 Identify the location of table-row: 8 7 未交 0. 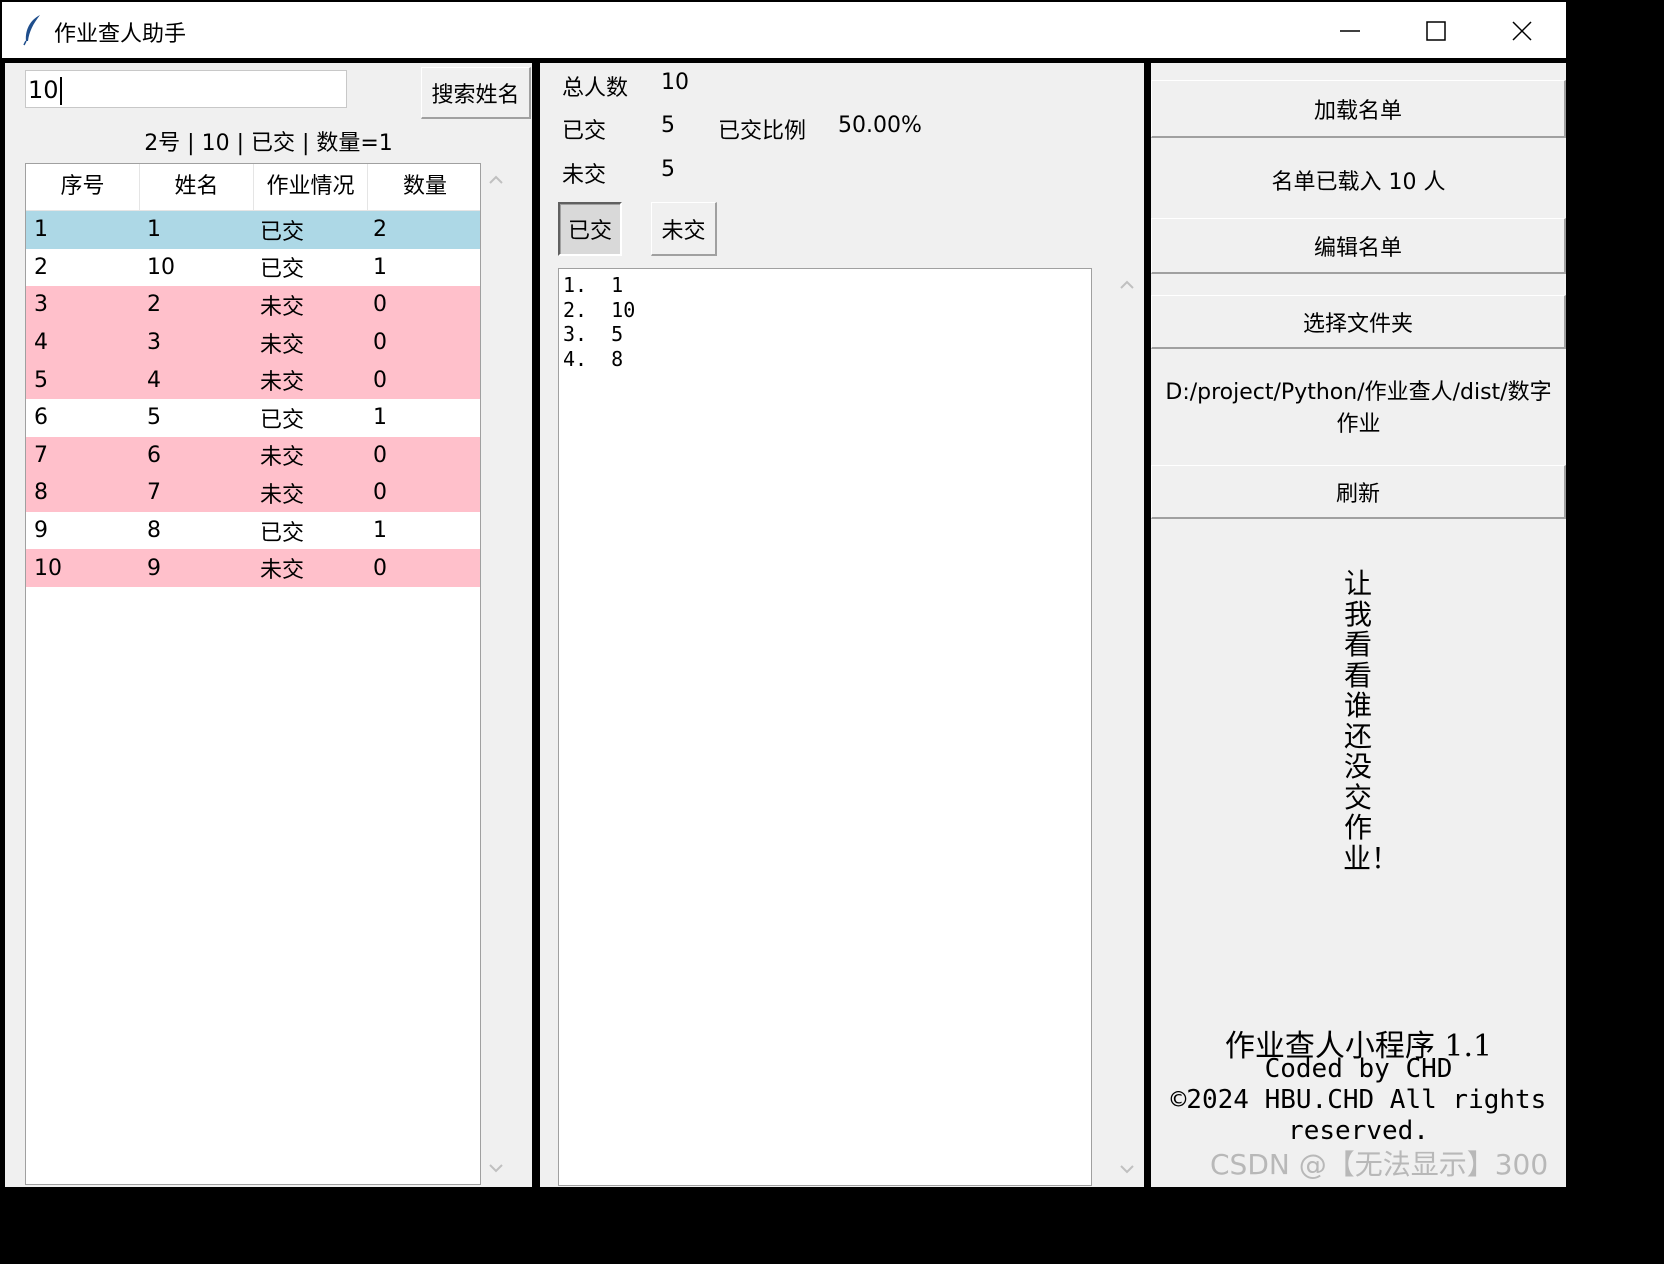
(253, 493).